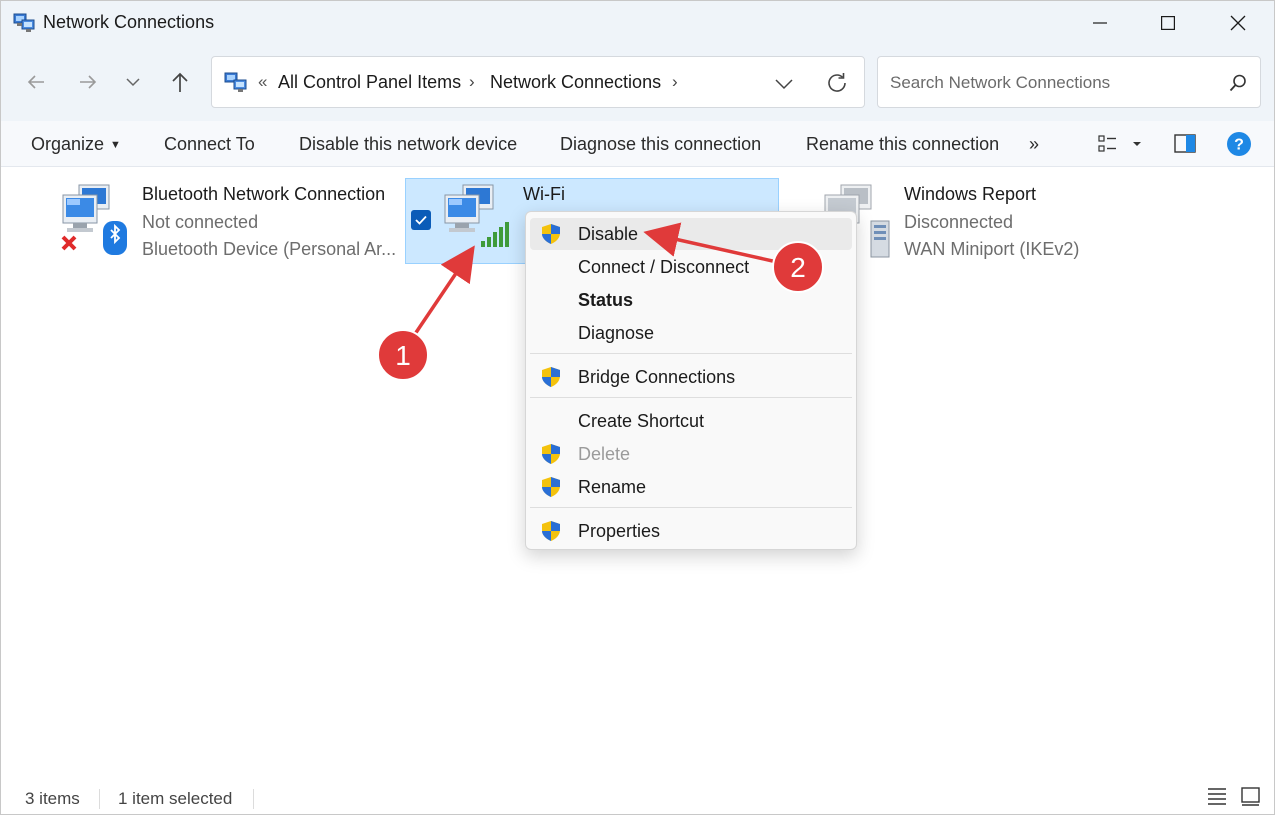 The width and height of the screenshot is (1275, 815). Describe the element at coordinates (657, 377) in the screenshot. I see `menu-item-label: Bridge Connections` at that location.